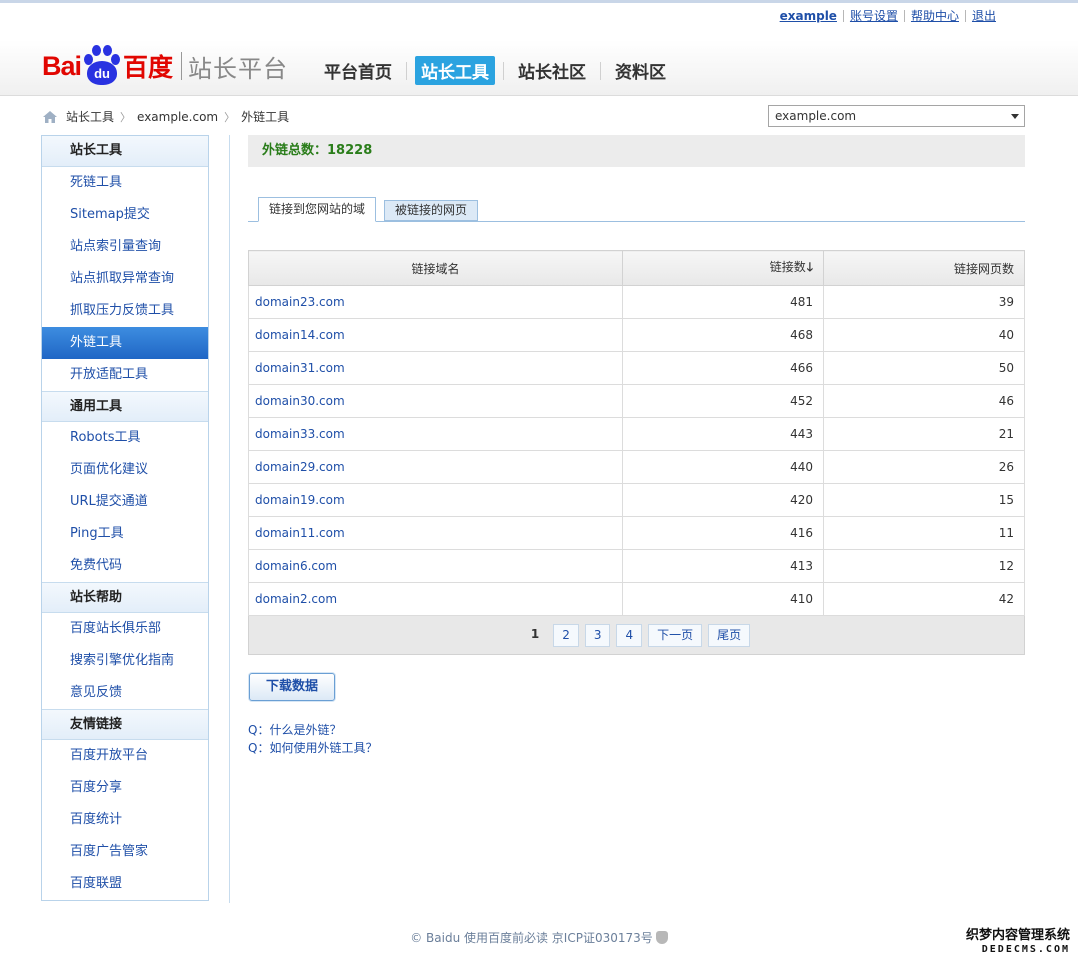 The width and height of the screenshot is (1078, 964). What do you see at coordinates (924, 335) in the screenshot?
I see `page-count: 40` at bounding box center [924, 335].